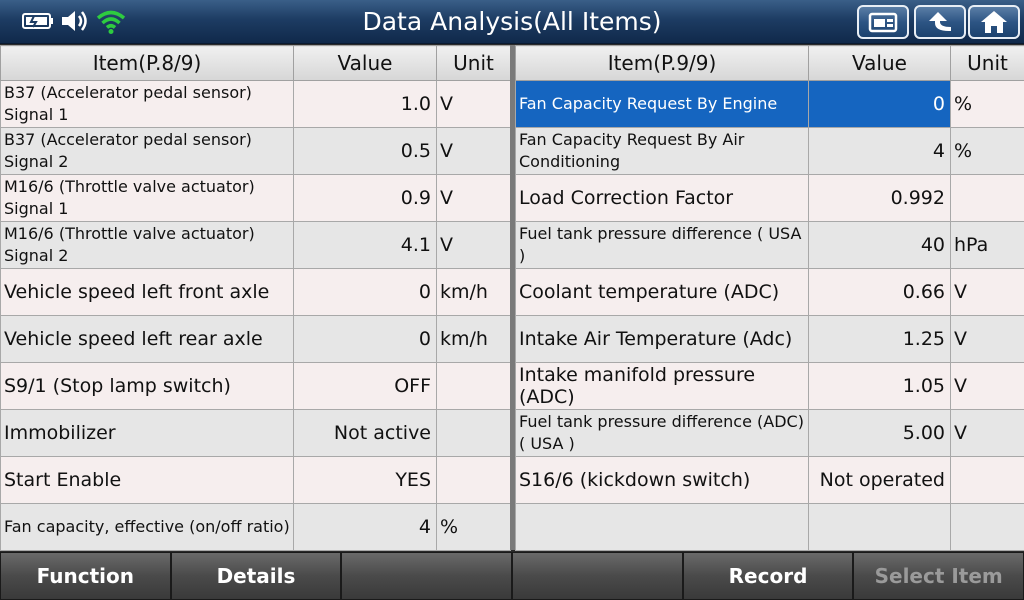 The height and width of the screenshot is (600, 1024). I want to click on item-unit: %, so click(987, 151).